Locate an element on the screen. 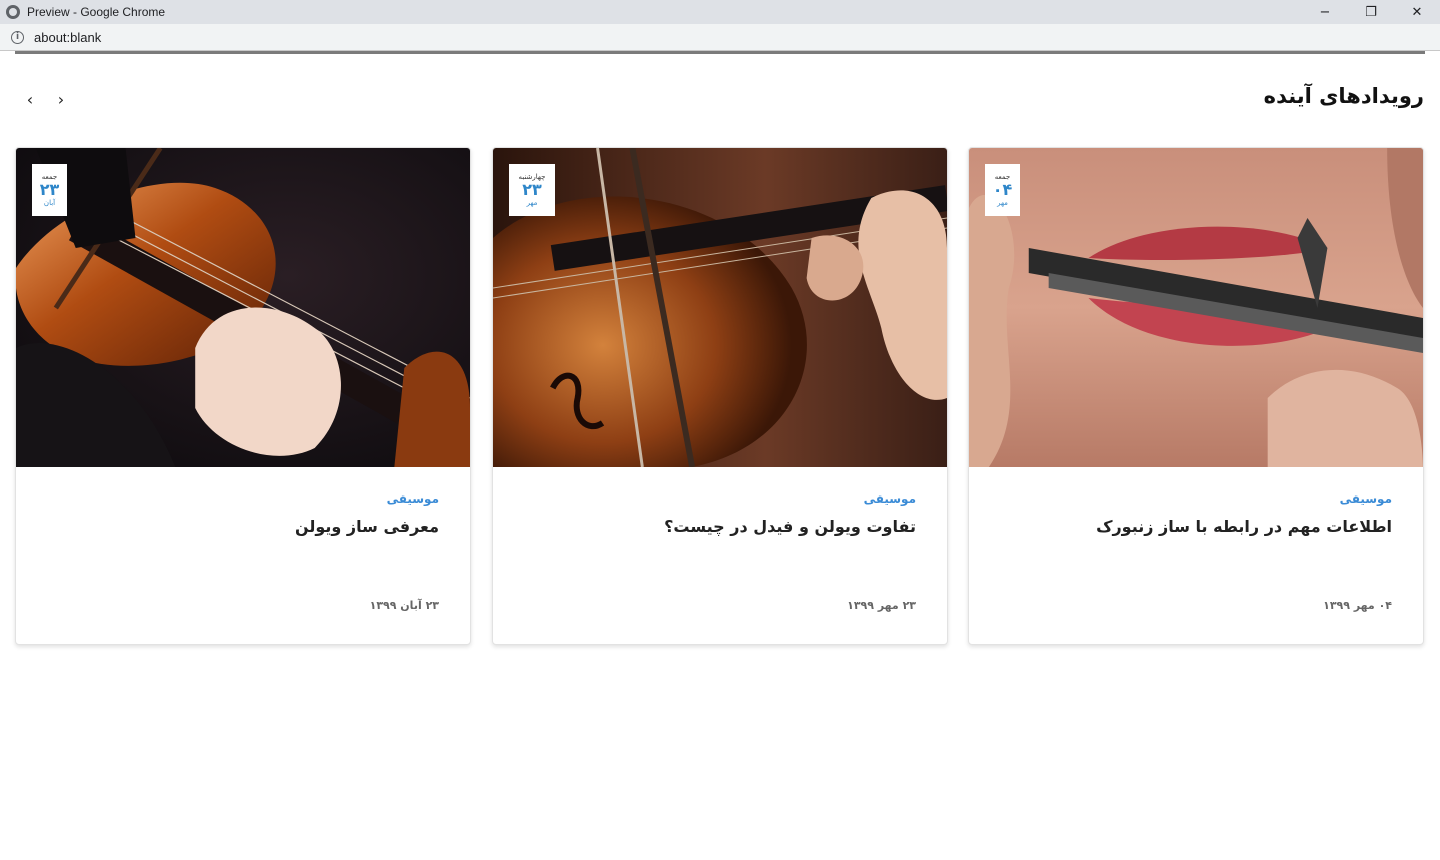 Image resolution: width=1440 pixels, height=860 pixels. carousel-prev-button: ‹ is located at coordinates (30, 99).